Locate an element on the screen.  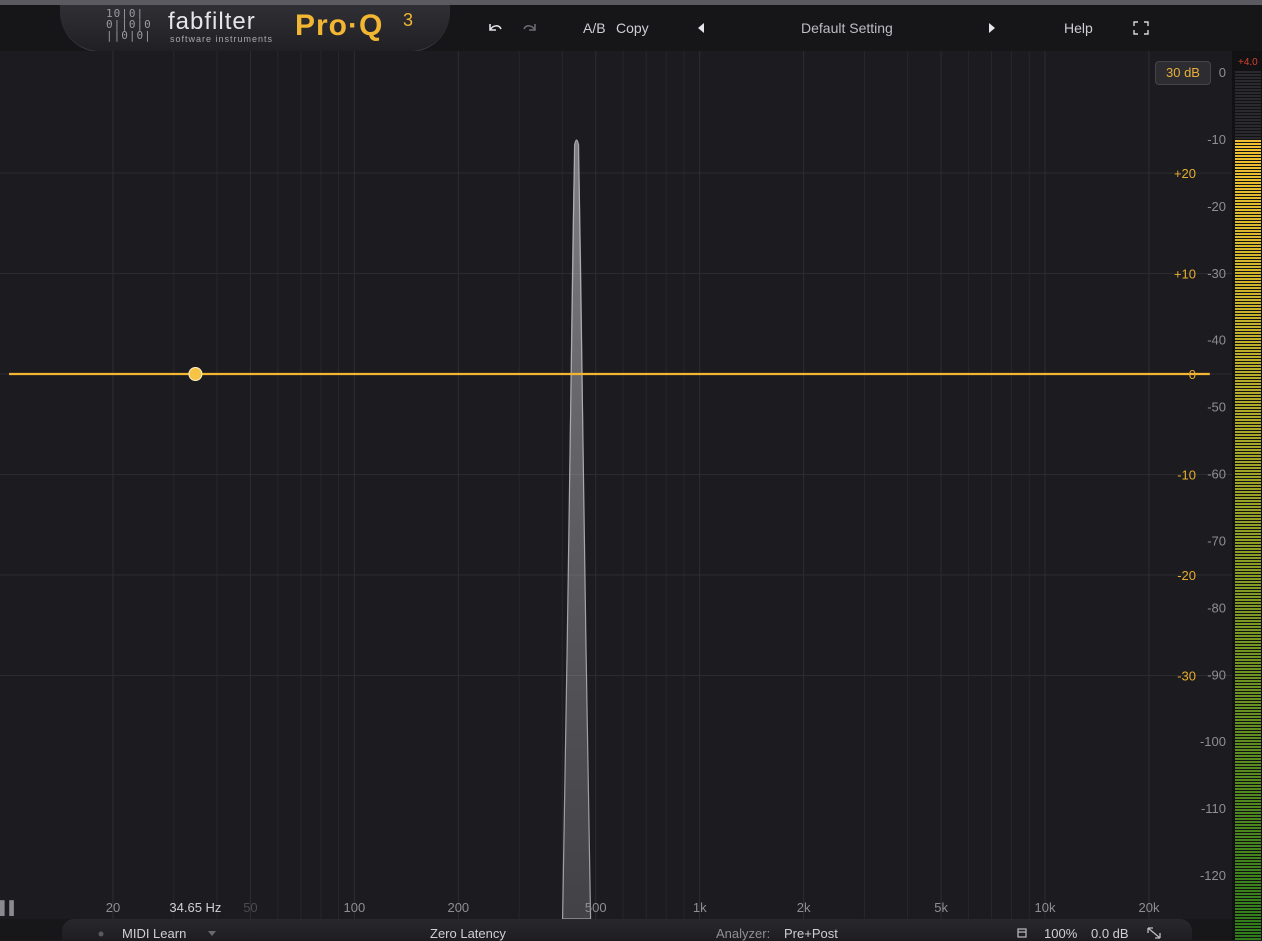
output-level-meter: +4.0 is located at coordinates (1247, 495).